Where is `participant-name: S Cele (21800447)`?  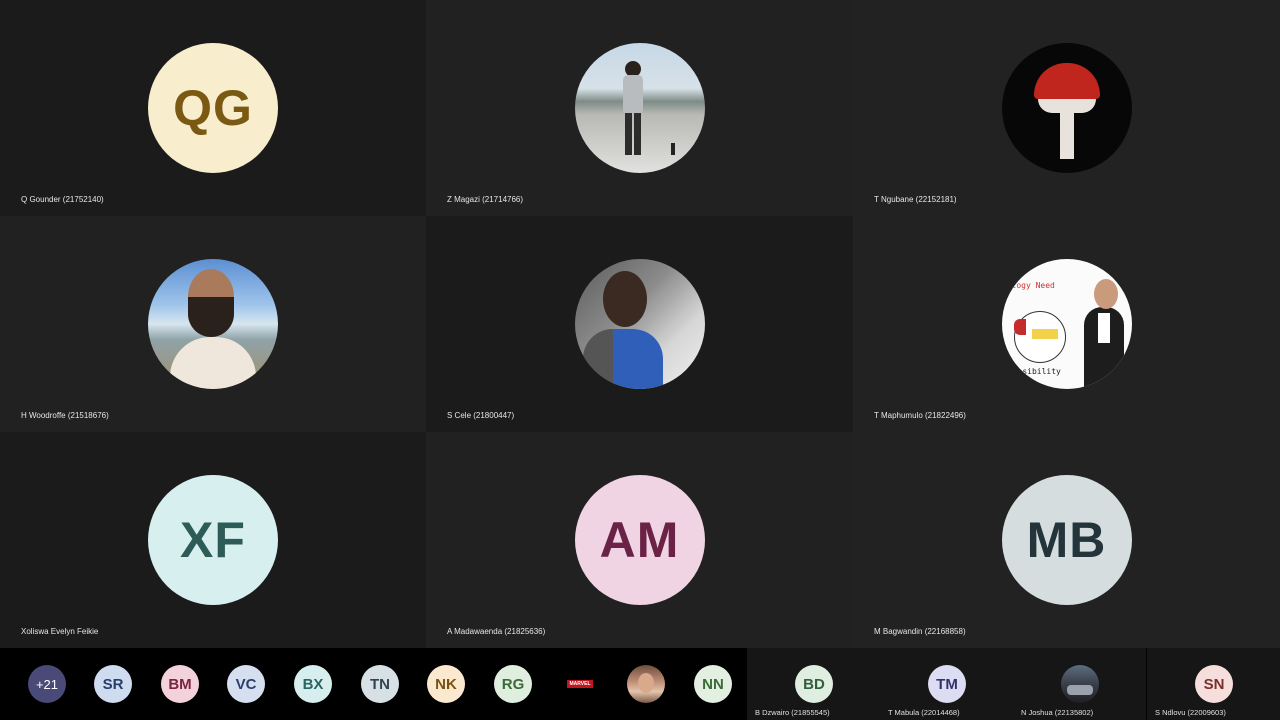 participant-name: S Cele (21800447) is located at coordinates (481, 415).